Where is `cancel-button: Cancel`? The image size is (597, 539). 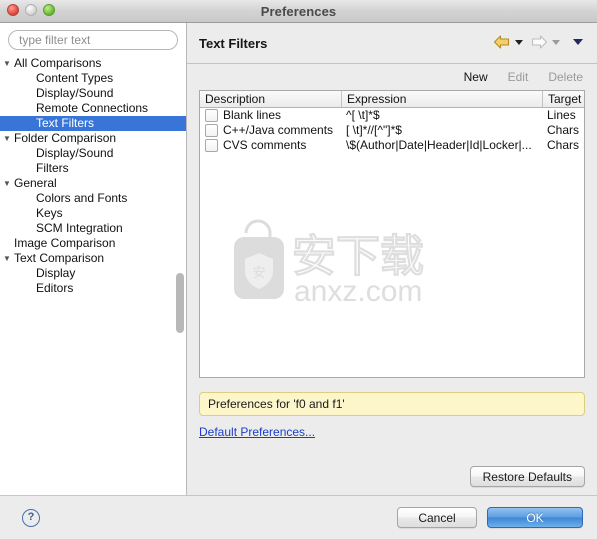
cancel-button: Cancel is located at coordinates (437, 517).